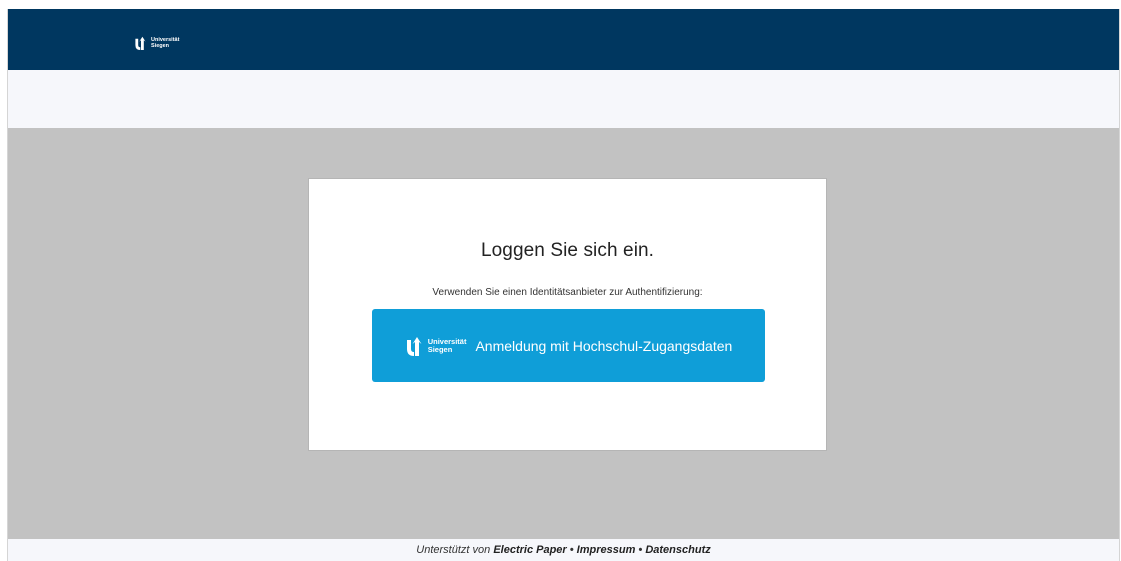 This screenshot has width=1121, height=561. What do you see at coordinates (455, 550) in the screenshot?
I see `footer-prefix: Unterstützt von` at bounding box center [455, 550].